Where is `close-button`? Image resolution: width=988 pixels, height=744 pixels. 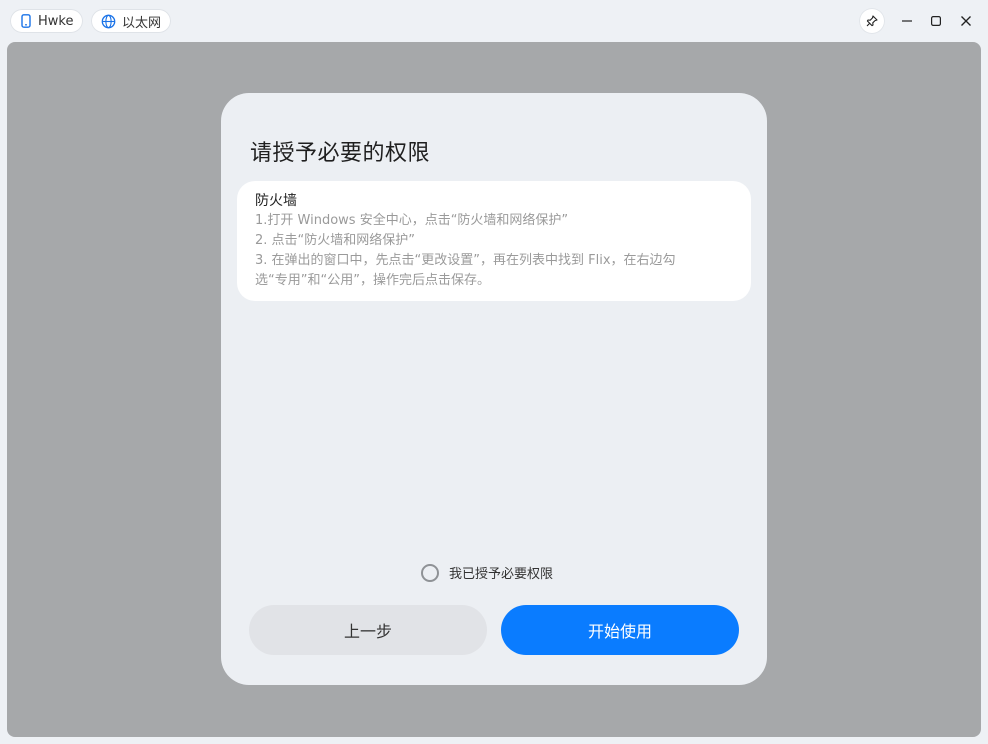
close-button is located at coordinates (966, 21).